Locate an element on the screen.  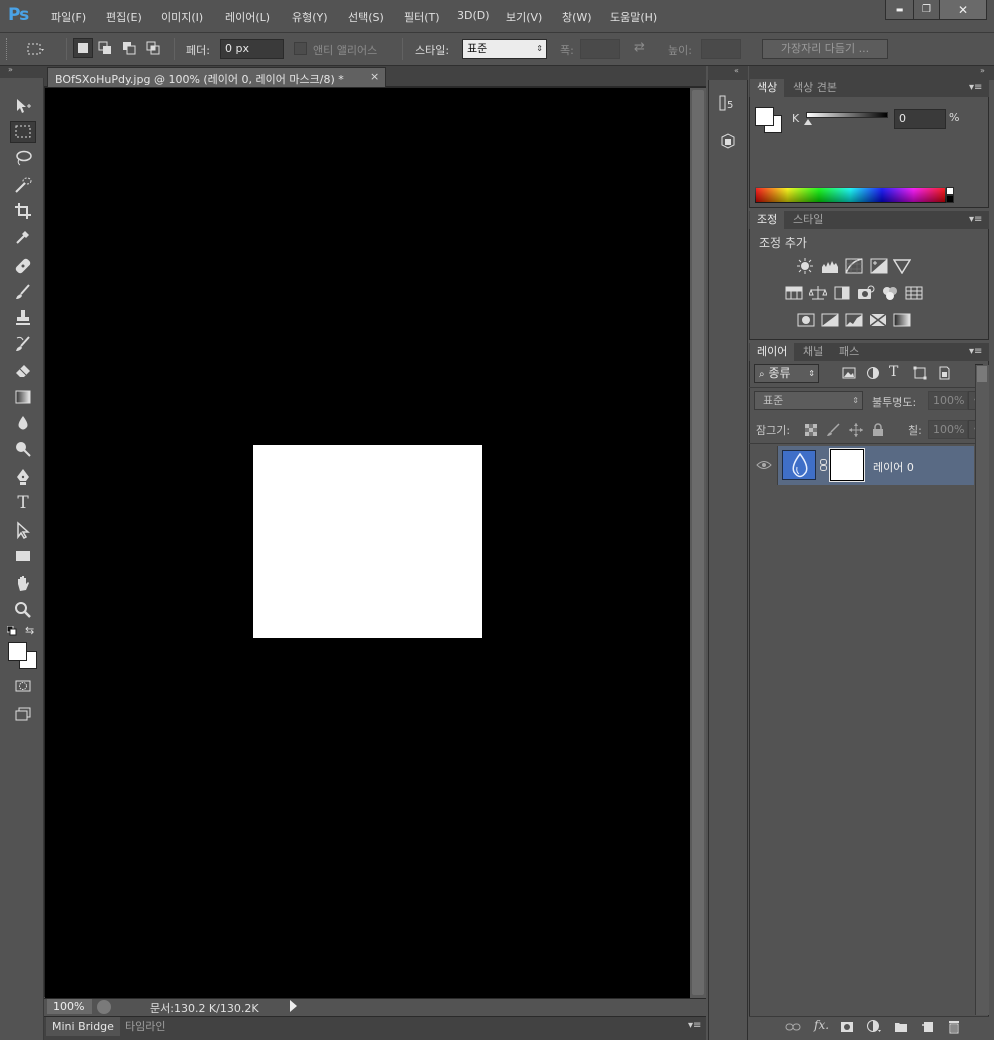
black-white-button is located at coordinates (842, 293).